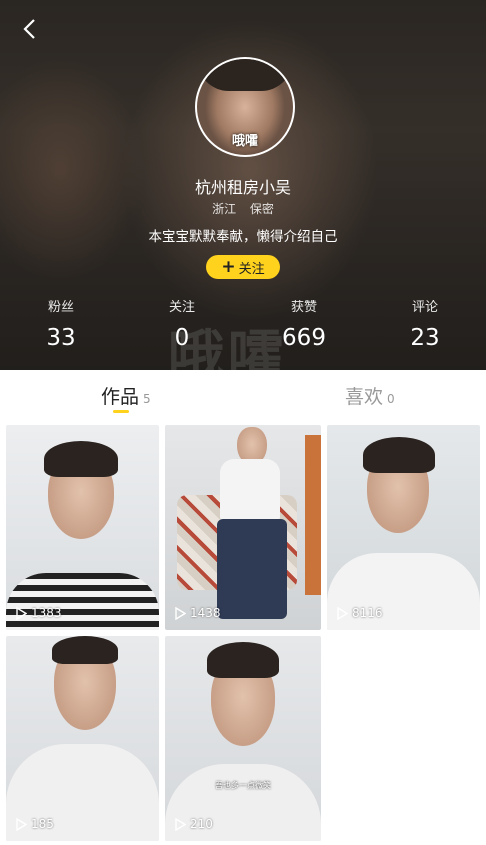 The height and width of the screenshot is (845, 486). Describe the element at coordinates (82, 738) in the screenshot. I see `video-thumbnail: 185` at that location.